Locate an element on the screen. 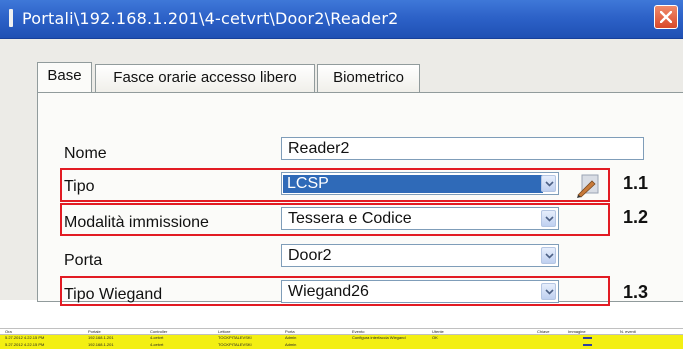  tab-fasce-orarie: Fasce orarie accesso libero is located at coordinates (205, 78).